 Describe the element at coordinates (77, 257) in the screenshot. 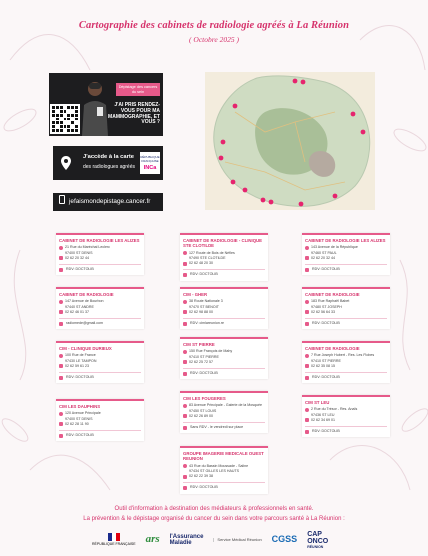

I see `card-phone: 02 62 20 32 44` at that location.